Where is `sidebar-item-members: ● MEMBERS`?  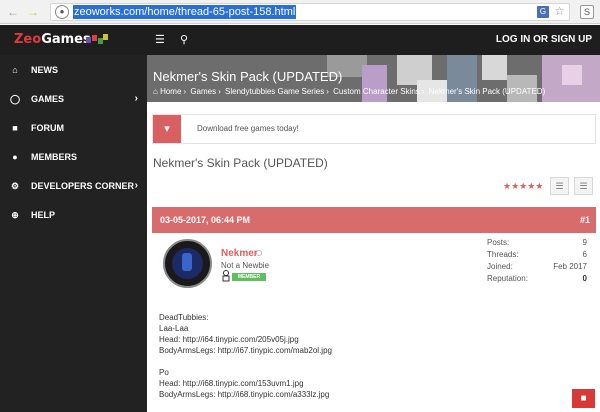 sidebar-item-members: ● MEMBERS is located at coordinates (73, 157).